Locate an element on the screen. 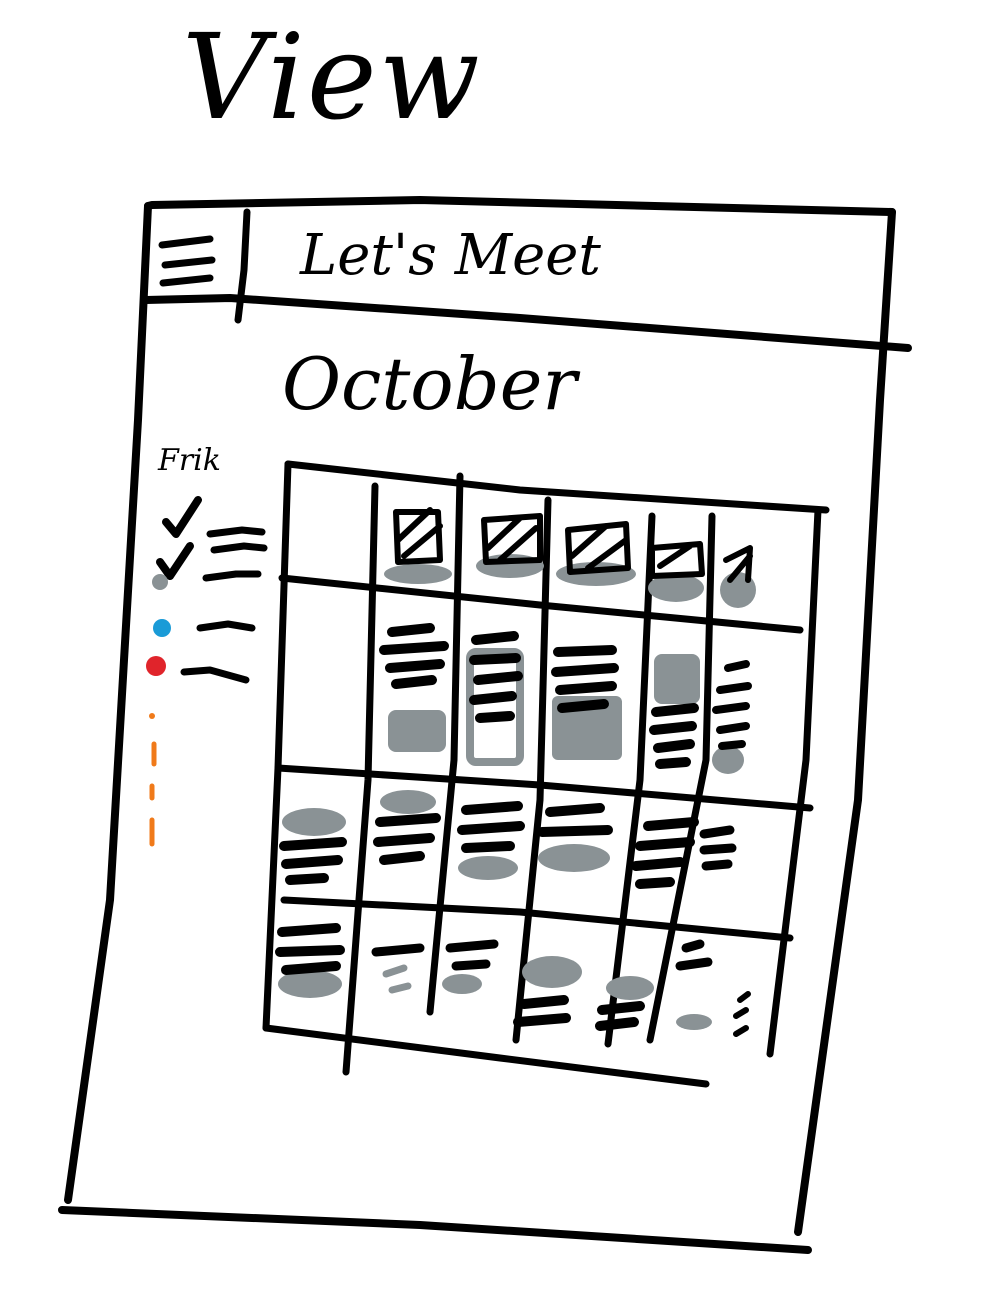 The width and height of the screenshot is (984, 1298). red-dot-icon is located at coordinates (156, 666).